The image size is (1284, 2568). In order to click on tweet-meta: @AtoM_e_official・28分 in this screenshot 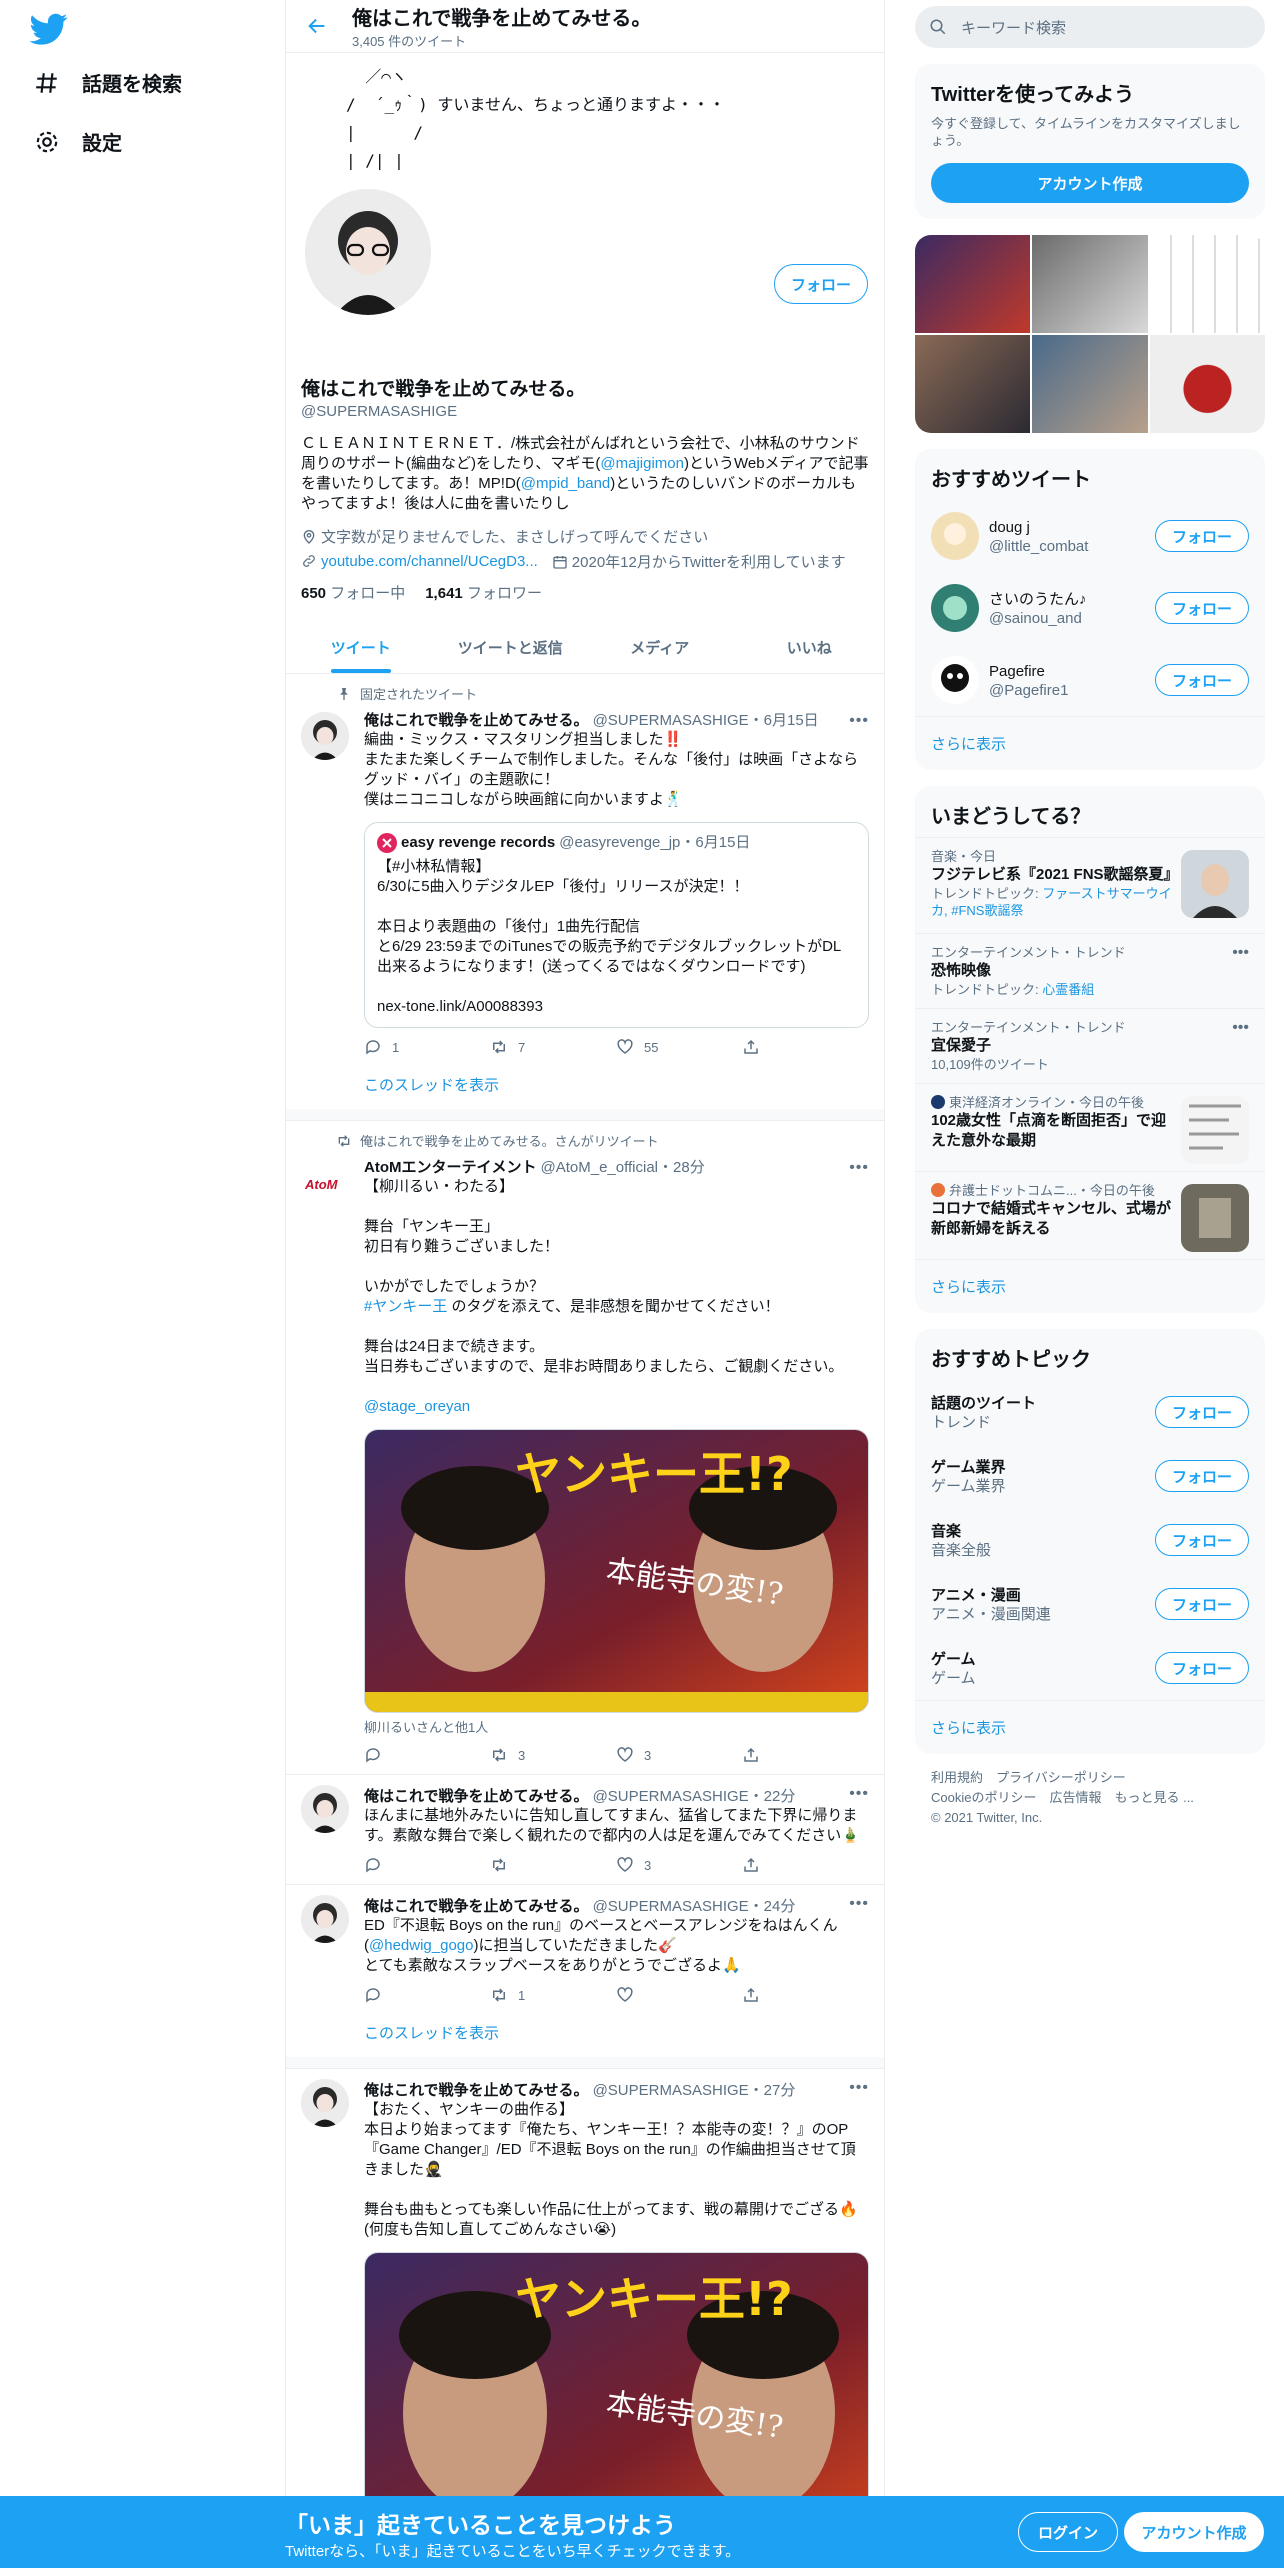, I will do `click(623, 1166)`.